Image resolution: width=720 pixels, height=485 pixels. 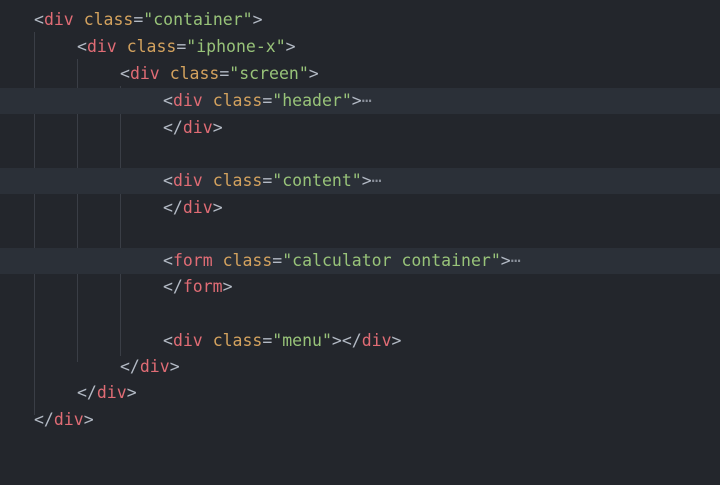 I want to click on bracket: <, so click(x=39, y=19).